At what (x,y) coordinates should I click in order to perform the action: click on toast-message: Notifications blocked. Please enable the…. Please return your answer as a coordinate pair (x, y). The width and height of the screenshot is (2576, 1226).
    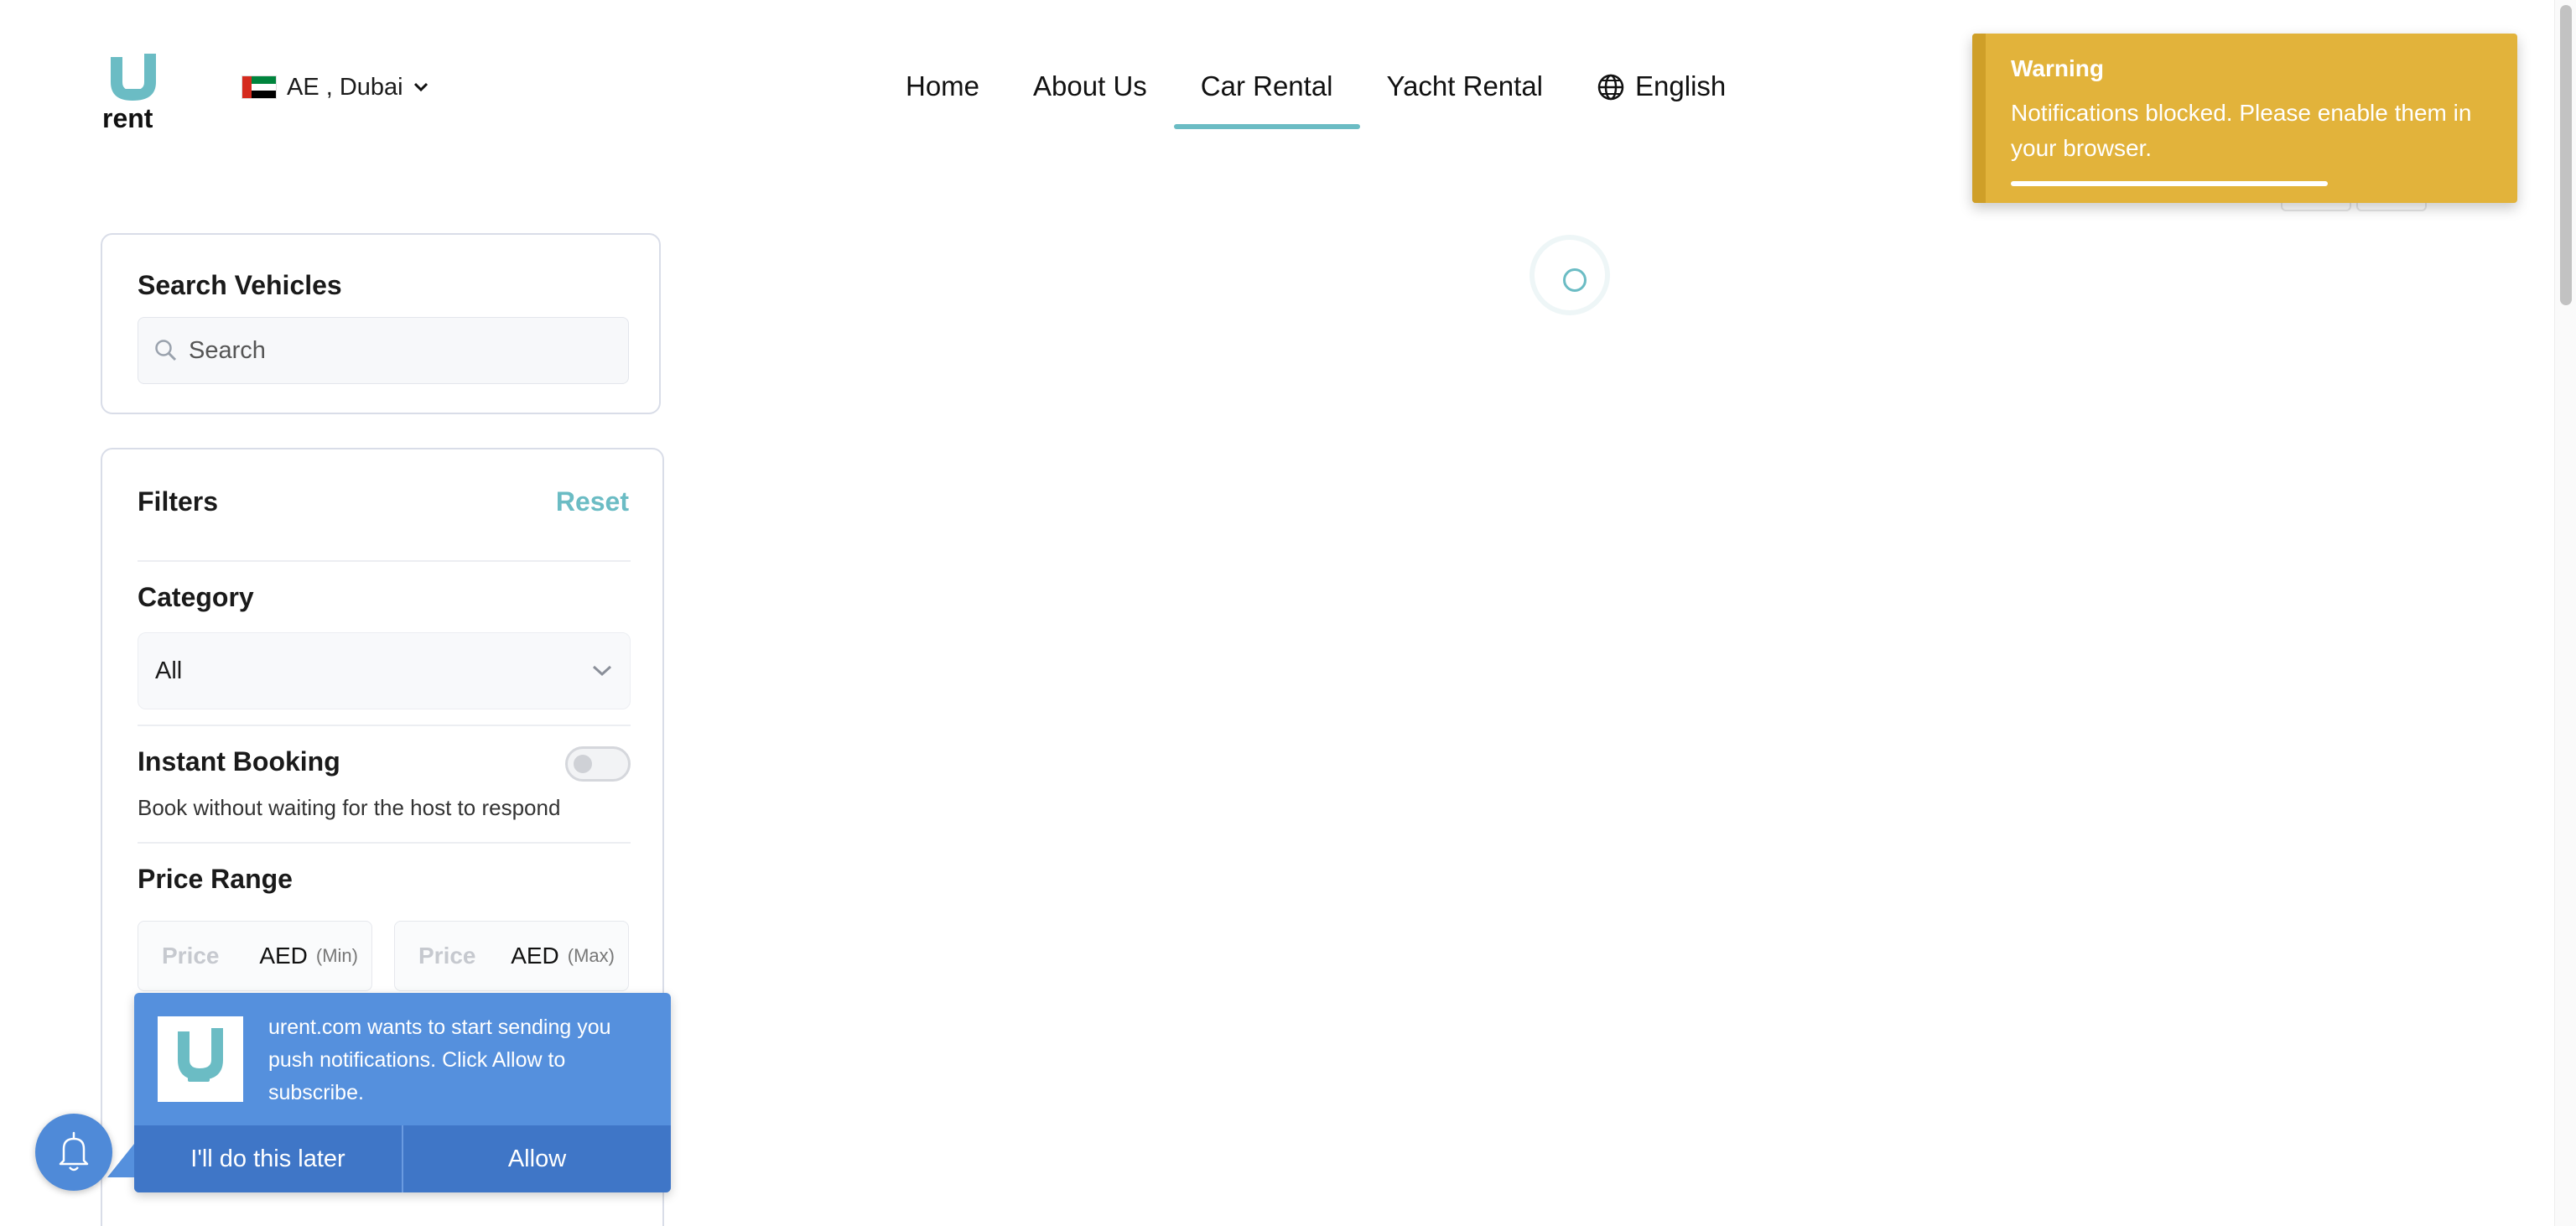
    Looking at the image, I should click on (2241, 130).